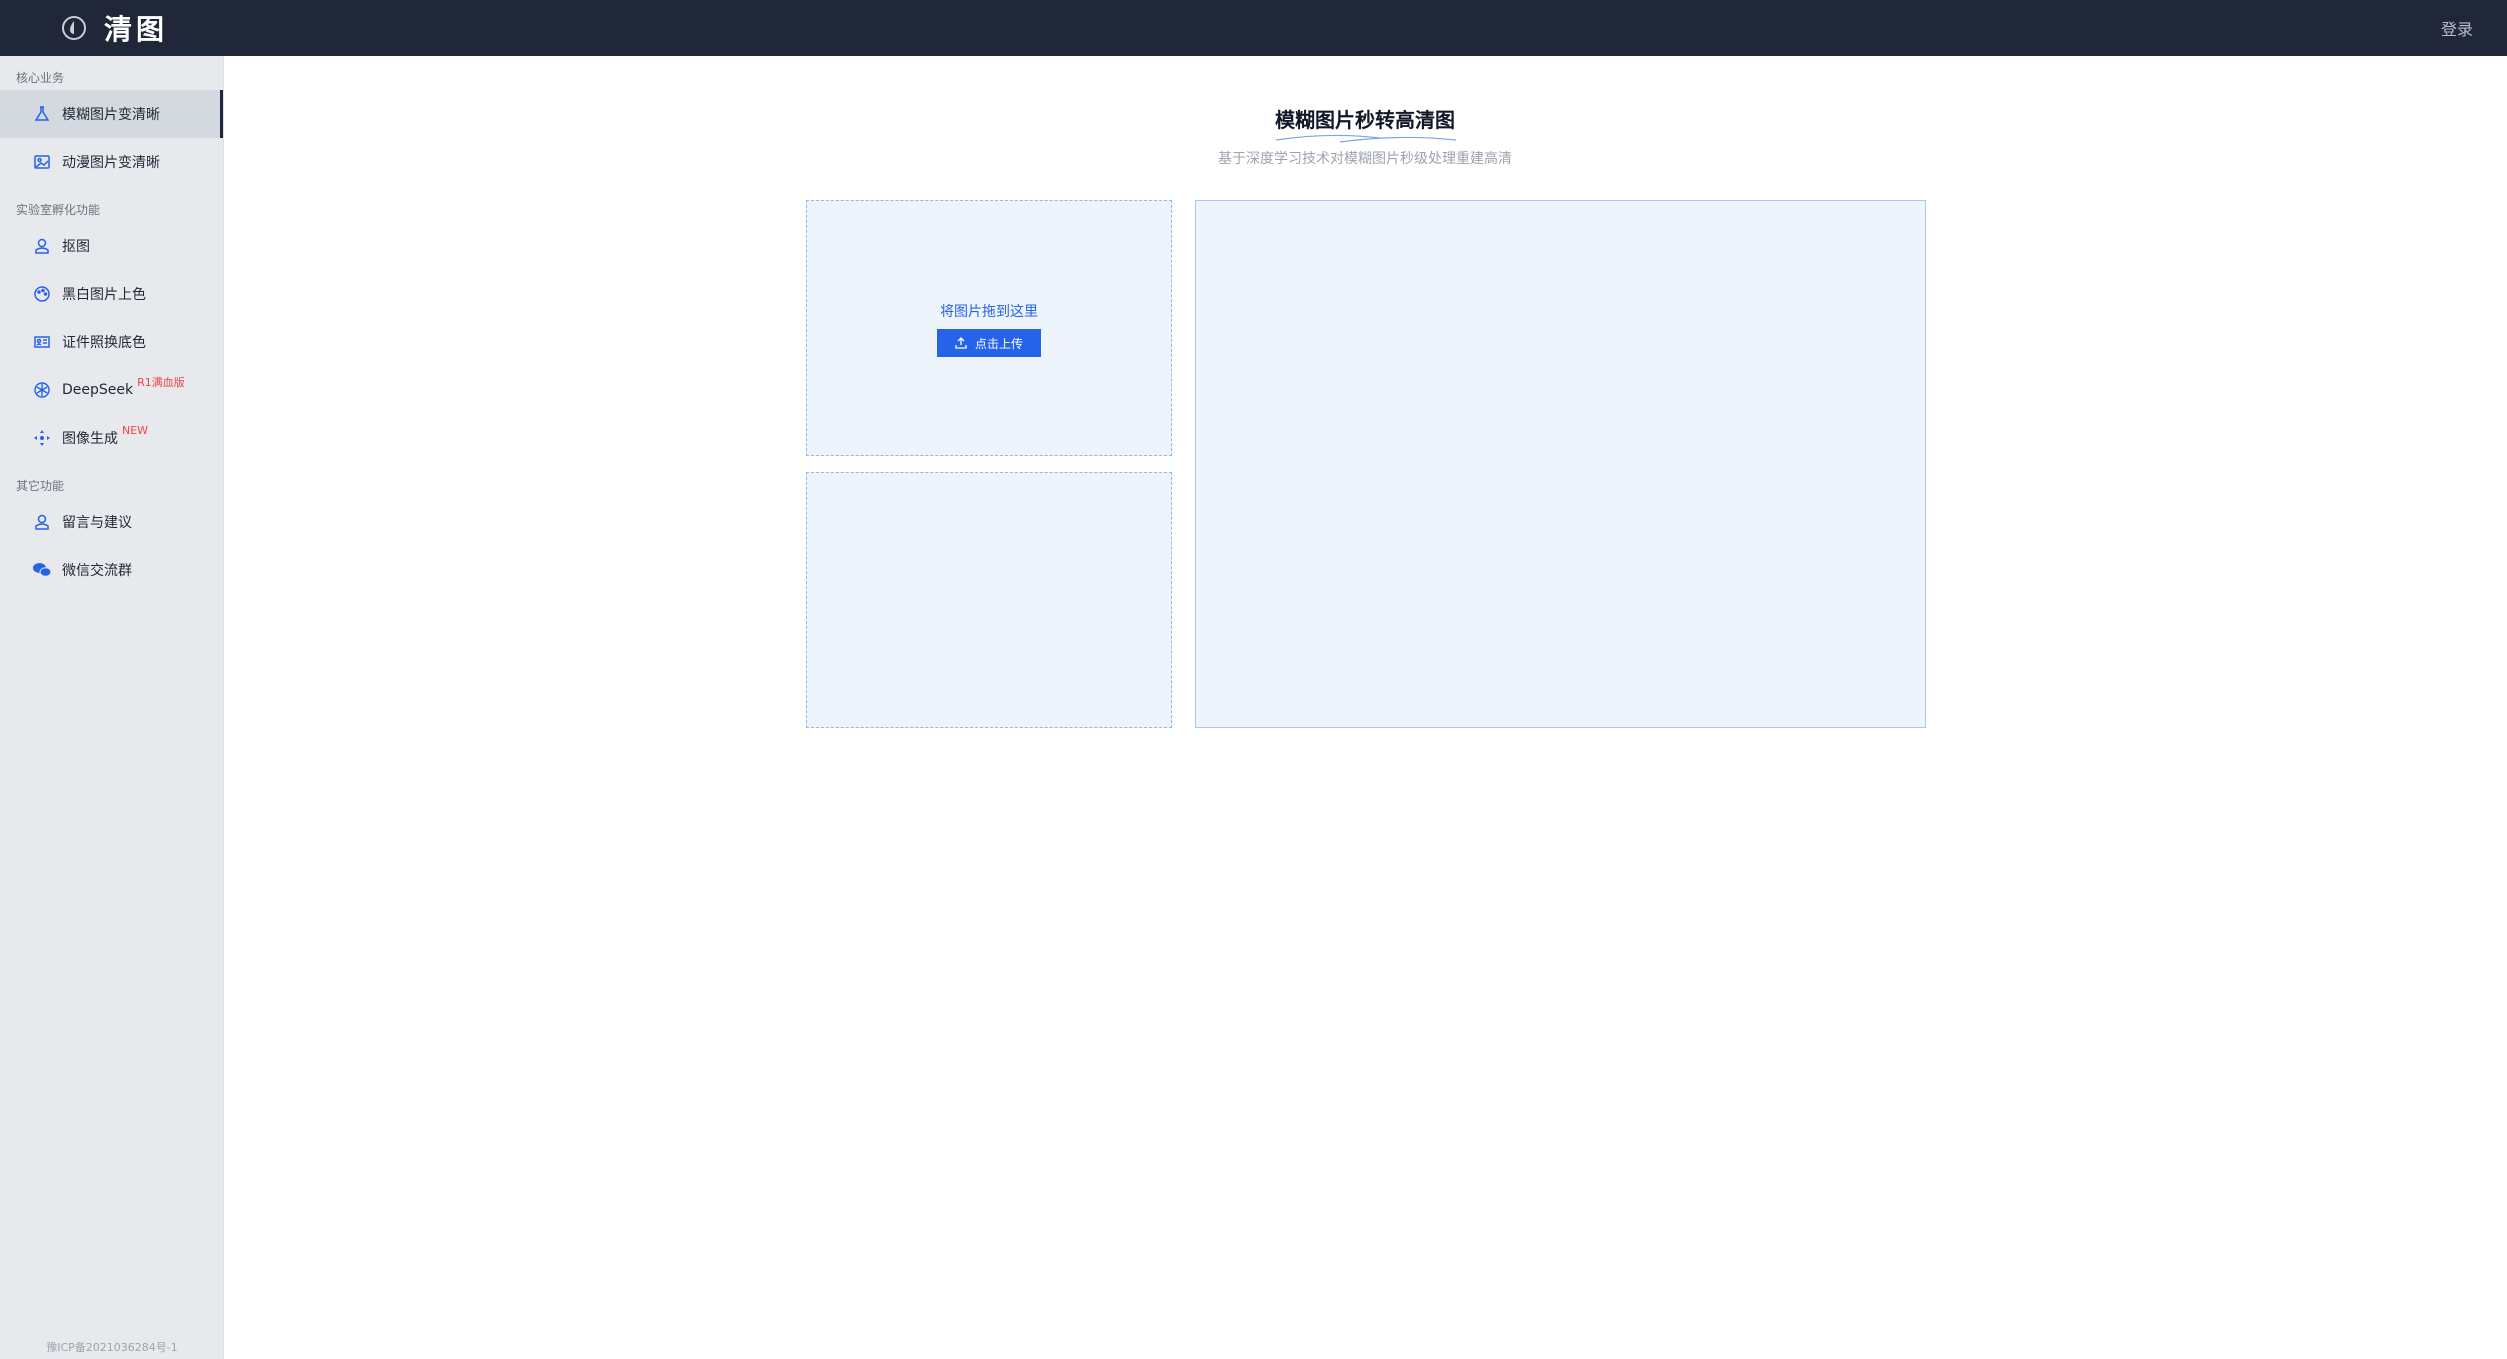 The width and height of the screenshot is (2507, 1359). I want to click on image-icon, so click(42, 162).